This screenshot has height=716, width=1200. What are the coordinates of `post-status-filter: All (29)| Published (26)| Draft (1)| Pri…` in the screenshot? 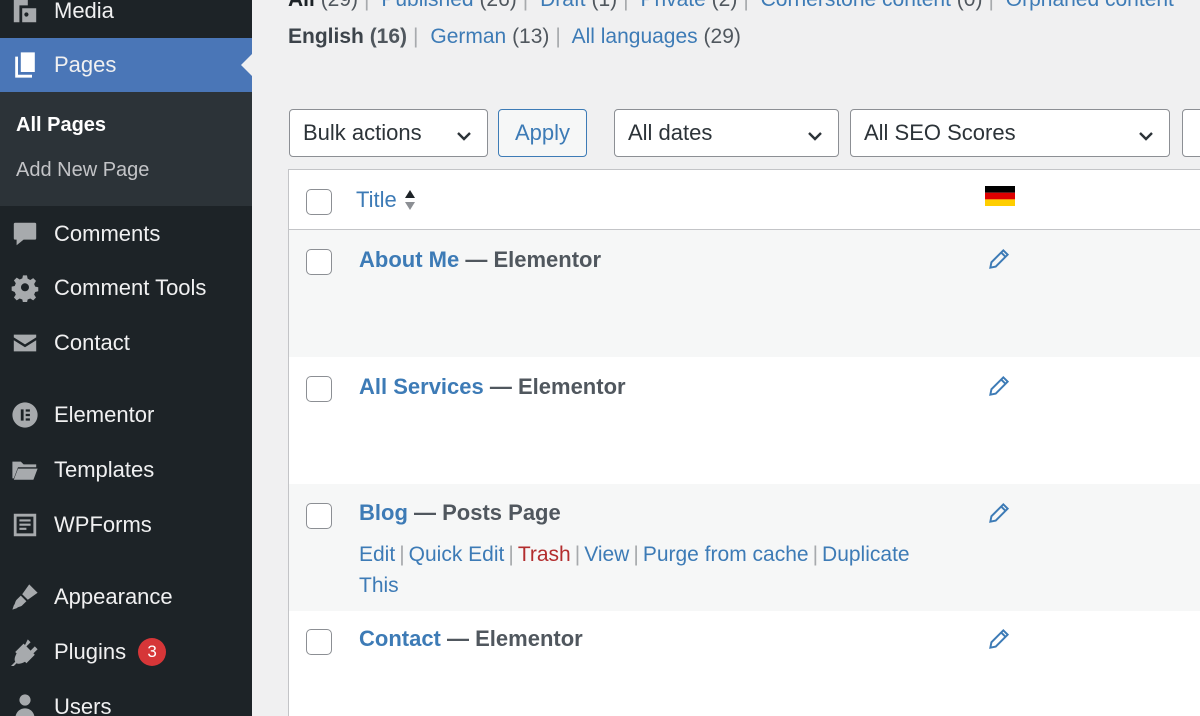 It's located at (731, 6).